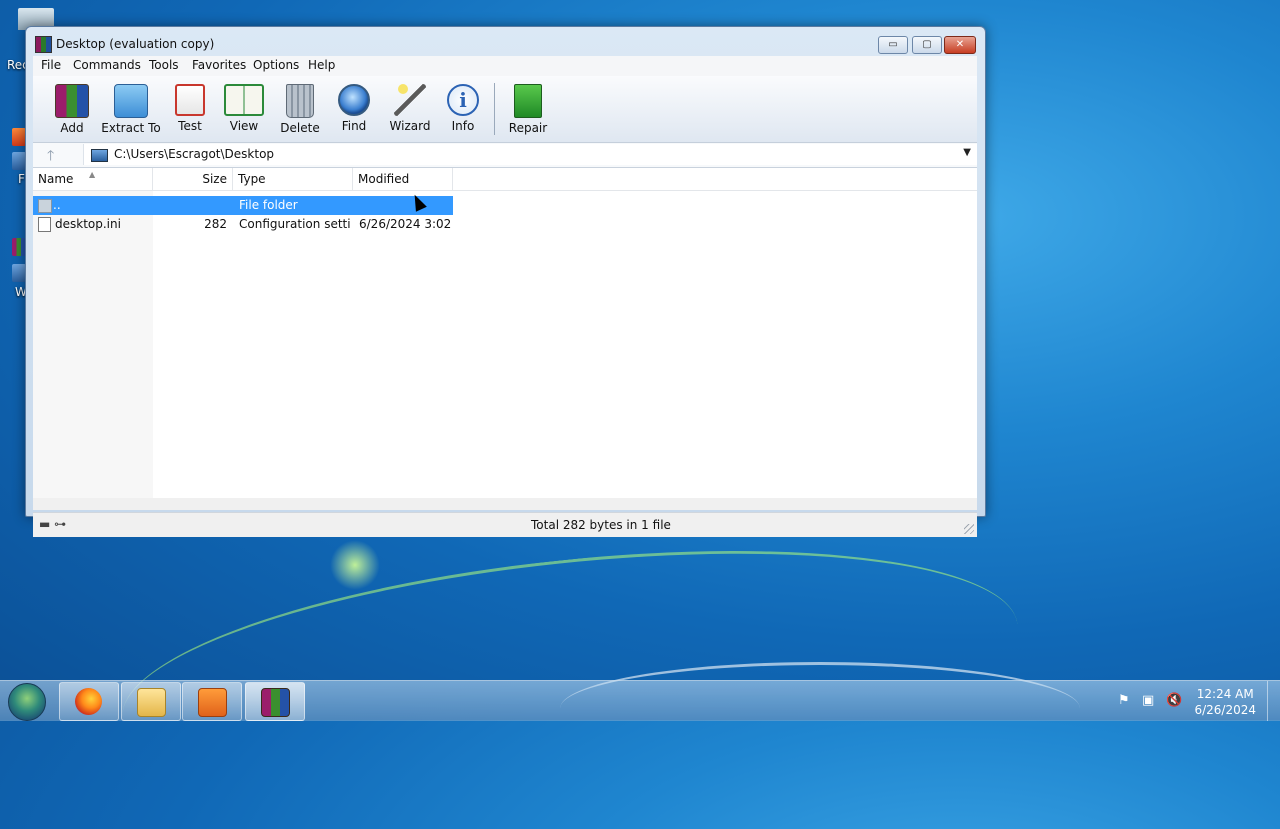 This screenshot has height=829, width=1280. Describe the element at coordinates (403, 179) in the screenshot. I see `column-modified: Modified` at that location.